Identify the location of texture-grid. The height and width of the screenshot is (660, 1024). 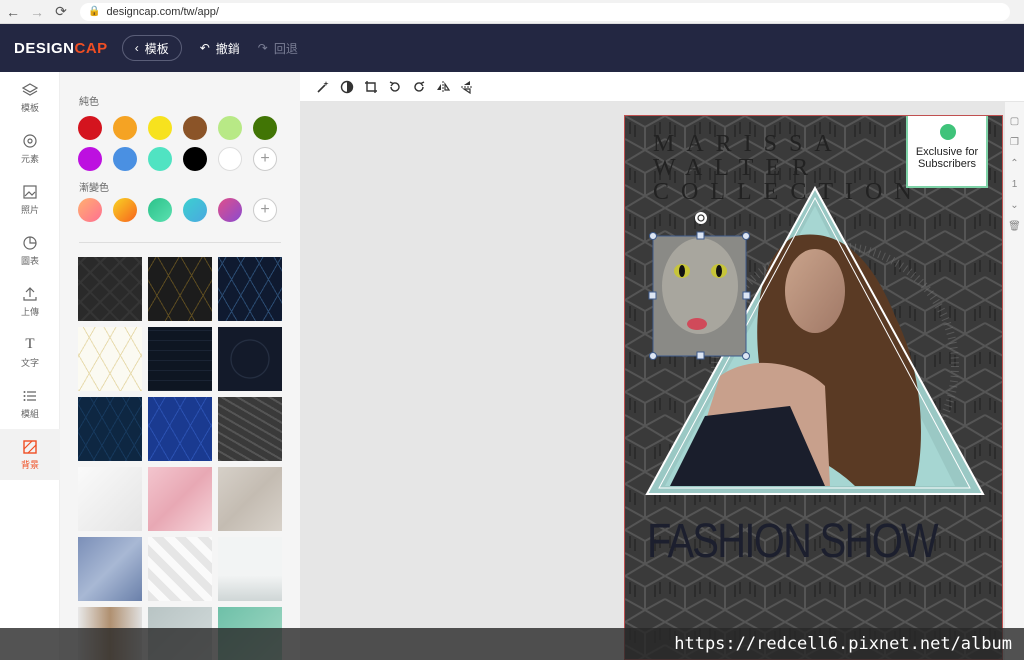
(189, 458).